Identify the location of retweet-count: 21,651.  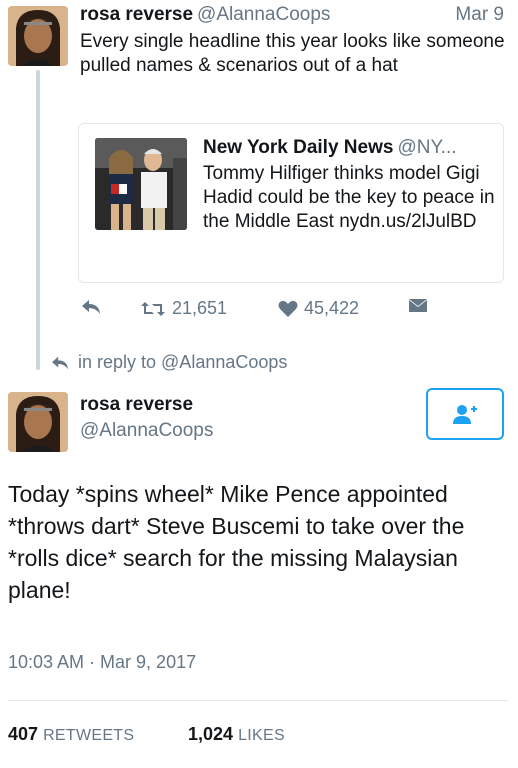
(200, 308).